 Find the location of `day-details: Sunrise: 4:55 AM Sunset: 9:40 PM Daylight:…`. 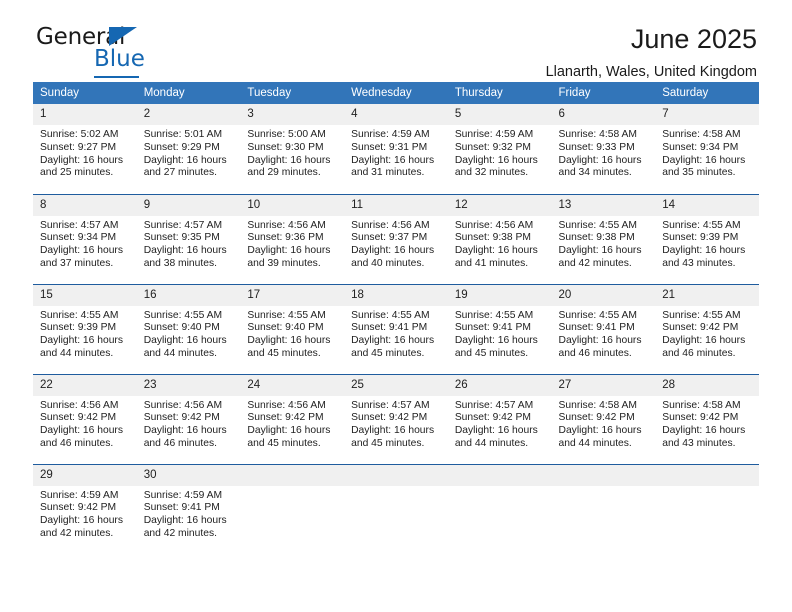

day-details: Sunrise: 4:55 AM Sunset: 9:40 PM Daylight:… is located at coordinates (292, 333).